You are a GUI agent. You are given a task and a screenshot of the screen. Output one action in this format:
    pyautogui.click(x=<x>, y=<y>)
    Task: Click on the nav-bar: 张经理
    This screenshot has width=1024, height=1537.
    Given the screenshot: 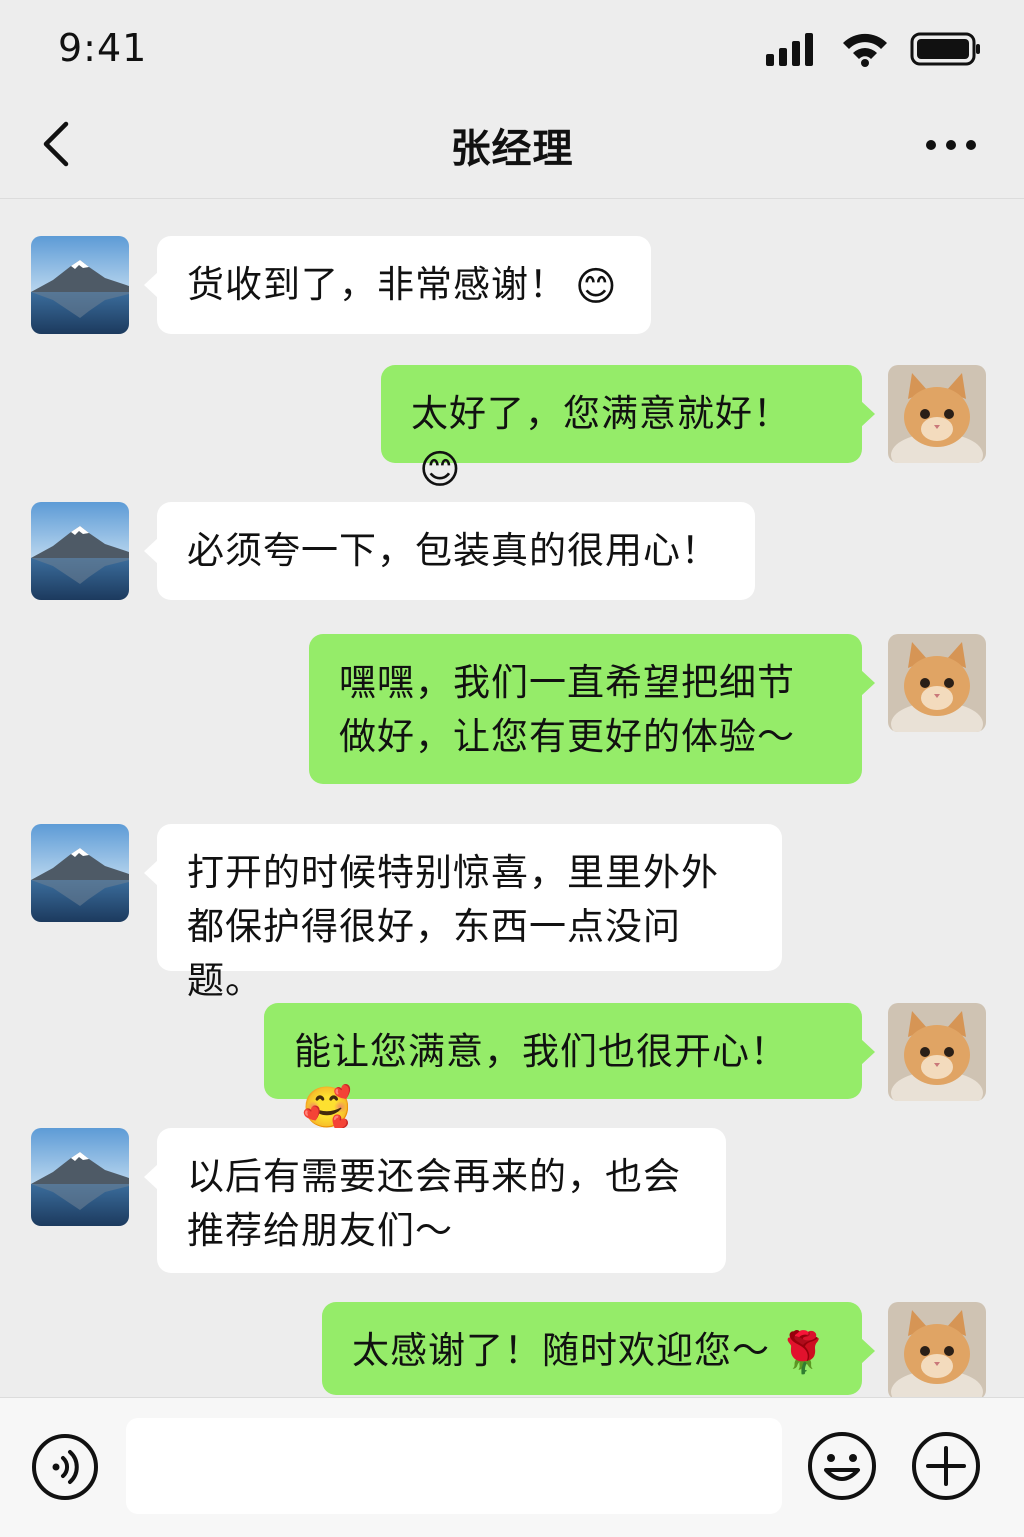 What is the action you would take?
    pyautogui.click(x=512, y=147)
    